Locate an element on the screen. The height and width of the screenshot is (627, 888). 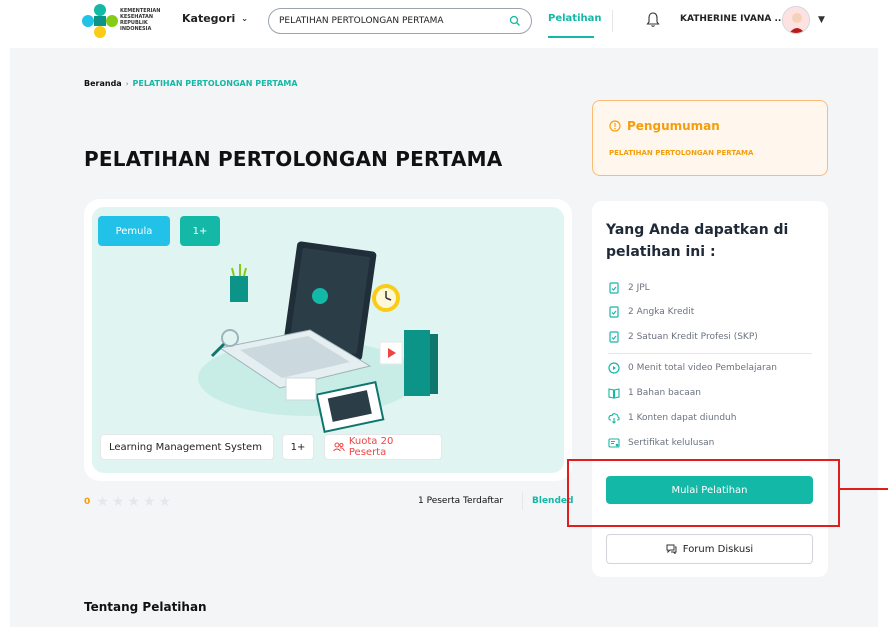
benefit-item: 0 Menit total video Pembelajaran is located at coordinates (692, 368).